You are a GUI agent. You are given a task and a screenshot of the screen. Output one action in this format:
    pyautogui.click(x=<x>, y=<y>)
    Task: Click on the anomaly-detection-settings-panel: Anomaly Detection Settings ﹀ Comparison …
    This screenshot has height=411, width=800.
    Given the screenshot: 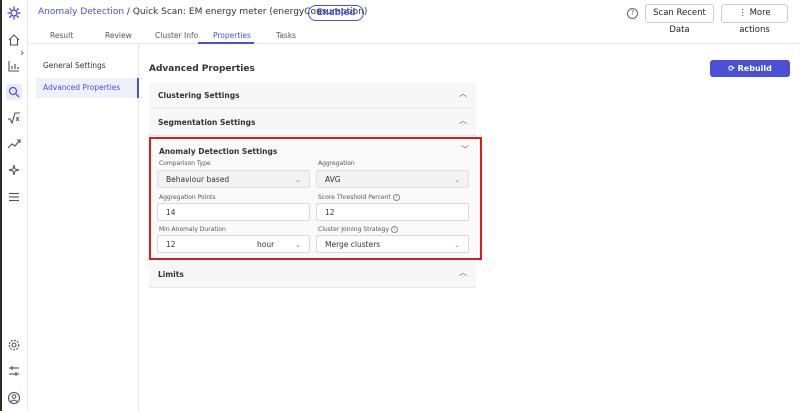 What is the action you would take?
    pyautogui.click(x=315, y=198)
    